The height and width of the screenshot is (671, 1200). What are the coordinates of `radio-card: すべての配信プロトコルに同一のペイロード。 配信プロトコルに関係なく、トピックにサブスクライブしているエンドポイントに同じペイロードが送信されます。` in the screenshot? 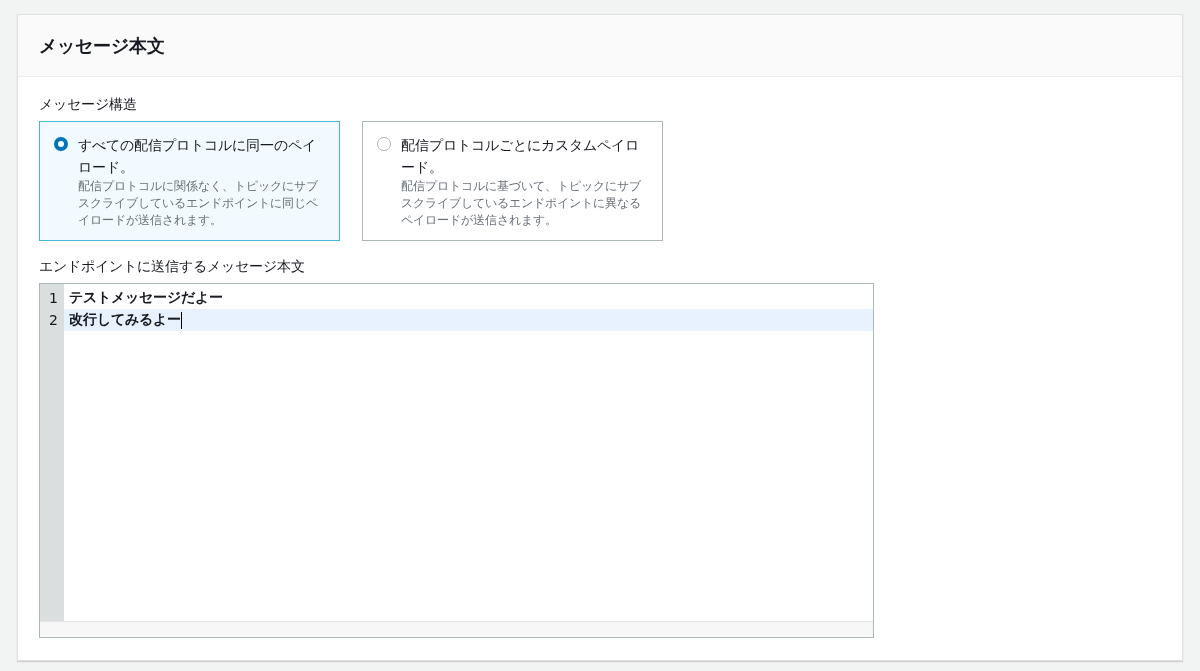 It's located at (189, 181).